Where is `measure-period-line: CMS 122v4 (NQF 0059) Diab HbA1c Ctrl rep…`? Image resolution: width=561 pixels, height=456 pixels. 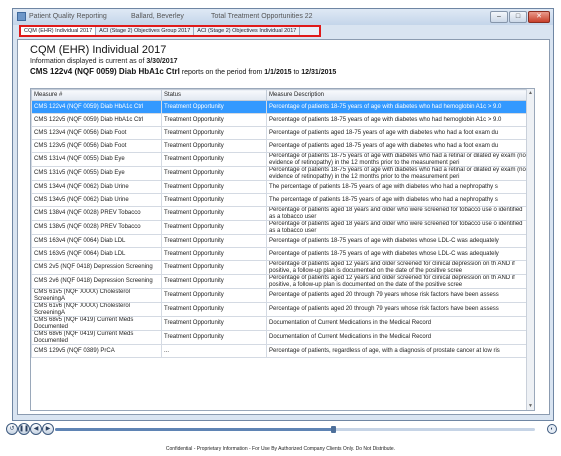
measure-period-line: CMS 122v4 (NQF 0059) Diab HbA1c Ctrl rep… is located at coordinates (282, 71).